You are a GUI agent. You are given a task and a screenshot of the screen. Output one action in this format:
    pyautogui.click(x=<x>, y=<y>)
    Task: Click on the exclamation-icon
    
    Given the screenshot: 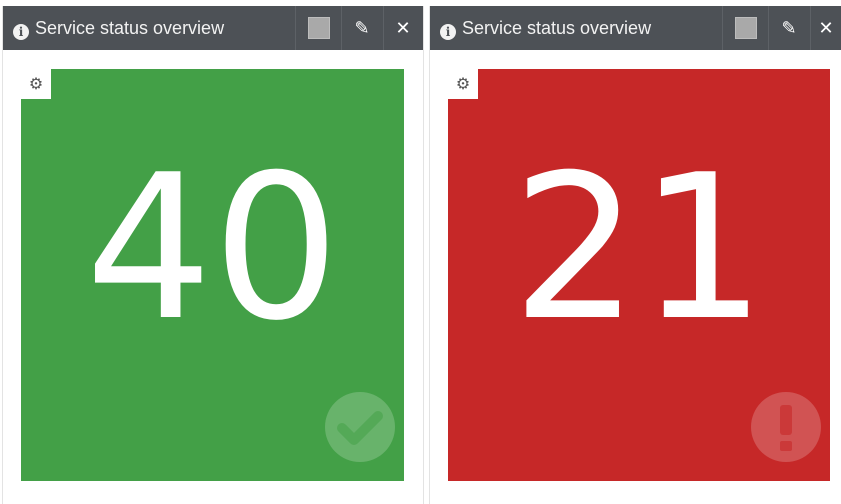 What is the action you would take?
    pyautogui.click(x=786, y=427)
    